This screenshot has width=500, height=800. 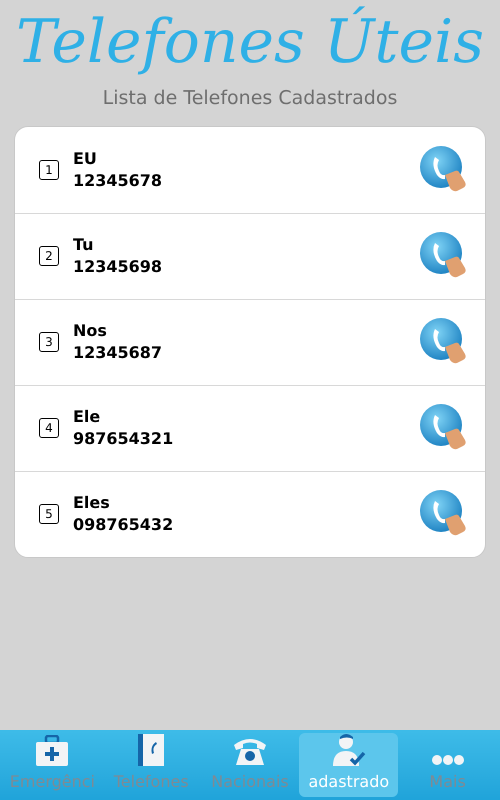 I want to click on contact-phone: 12345678, so click(x=118, y=181).